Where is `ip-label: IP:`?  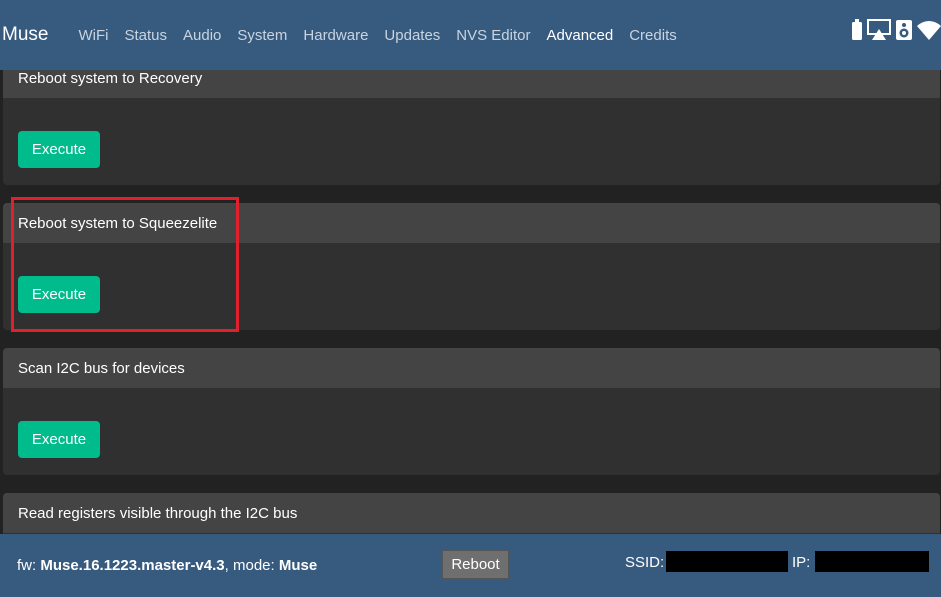
ip-label: IP: is located at coordinates (801, 562).